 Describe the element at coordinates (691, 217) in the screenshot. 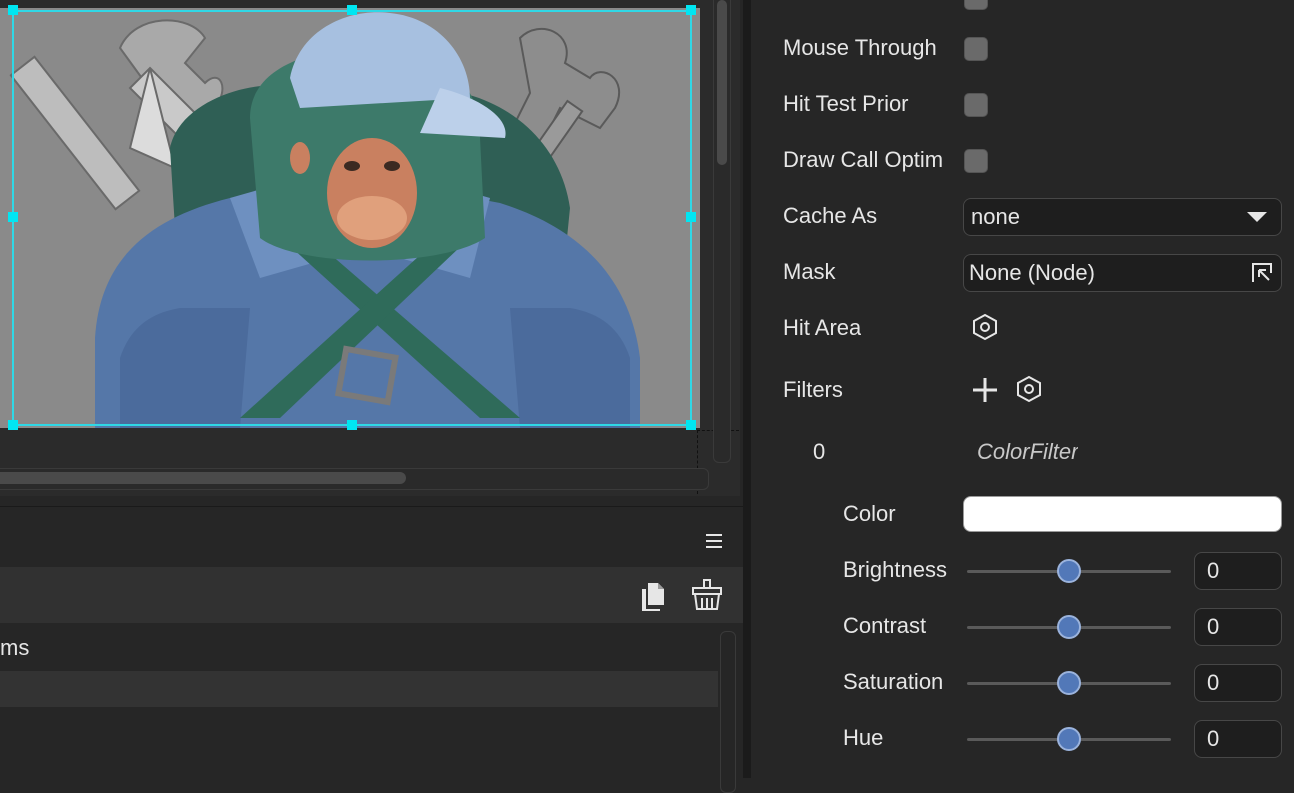

I see `resize-handle-middle-right` at that location.